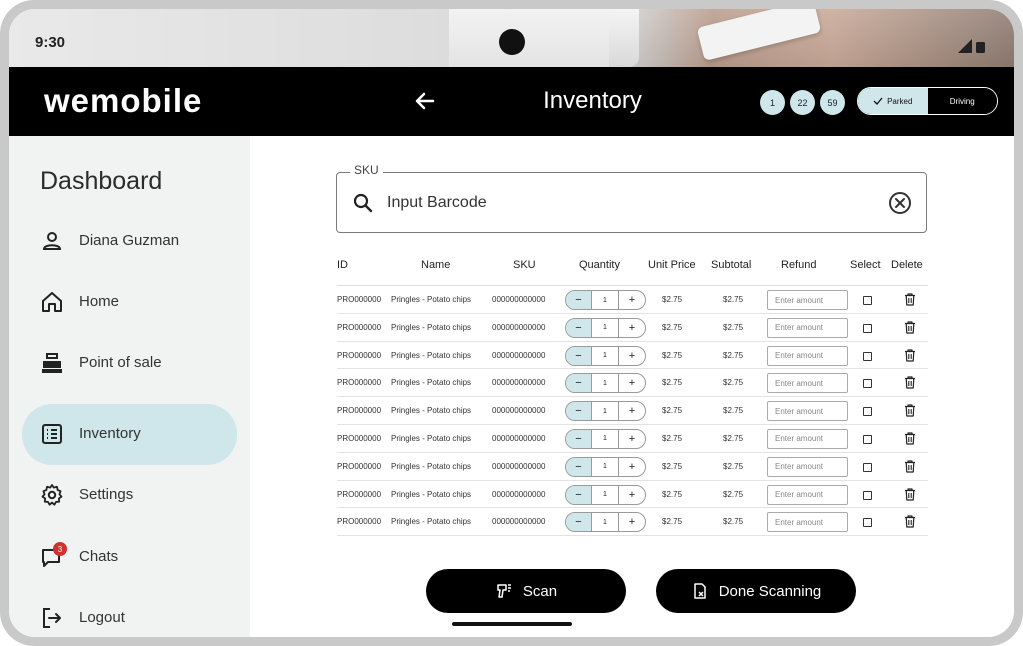 The width and height of the screenshot is (1023, 646). What do you see at coordinates (50, 42) in the screenshot?
I see `status-time: 9:30` at bounding box center [50, 42].